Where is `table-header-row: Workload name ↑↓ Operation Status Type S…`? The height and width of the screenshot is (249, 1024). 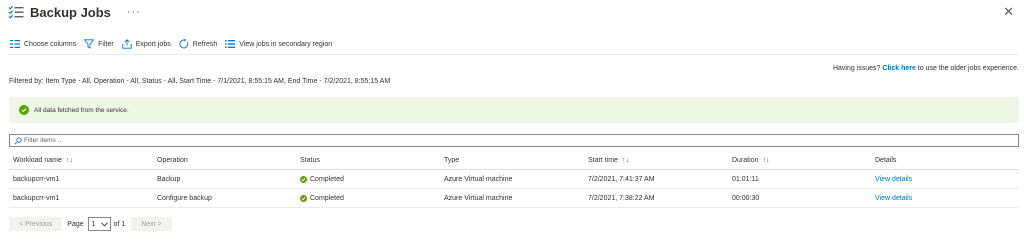 table-header-row: Workload name ↑↓ Operation Status Type S… is located at coordinates (514, 160).